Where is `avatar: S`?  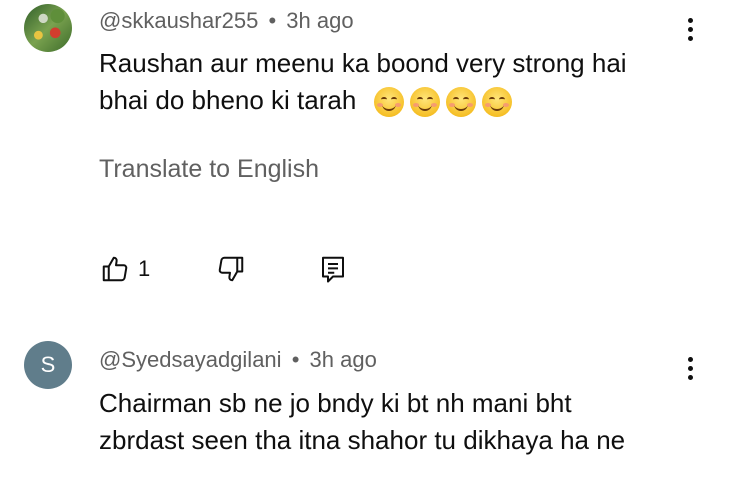
avatar: S is located at coordinates (48, 365).